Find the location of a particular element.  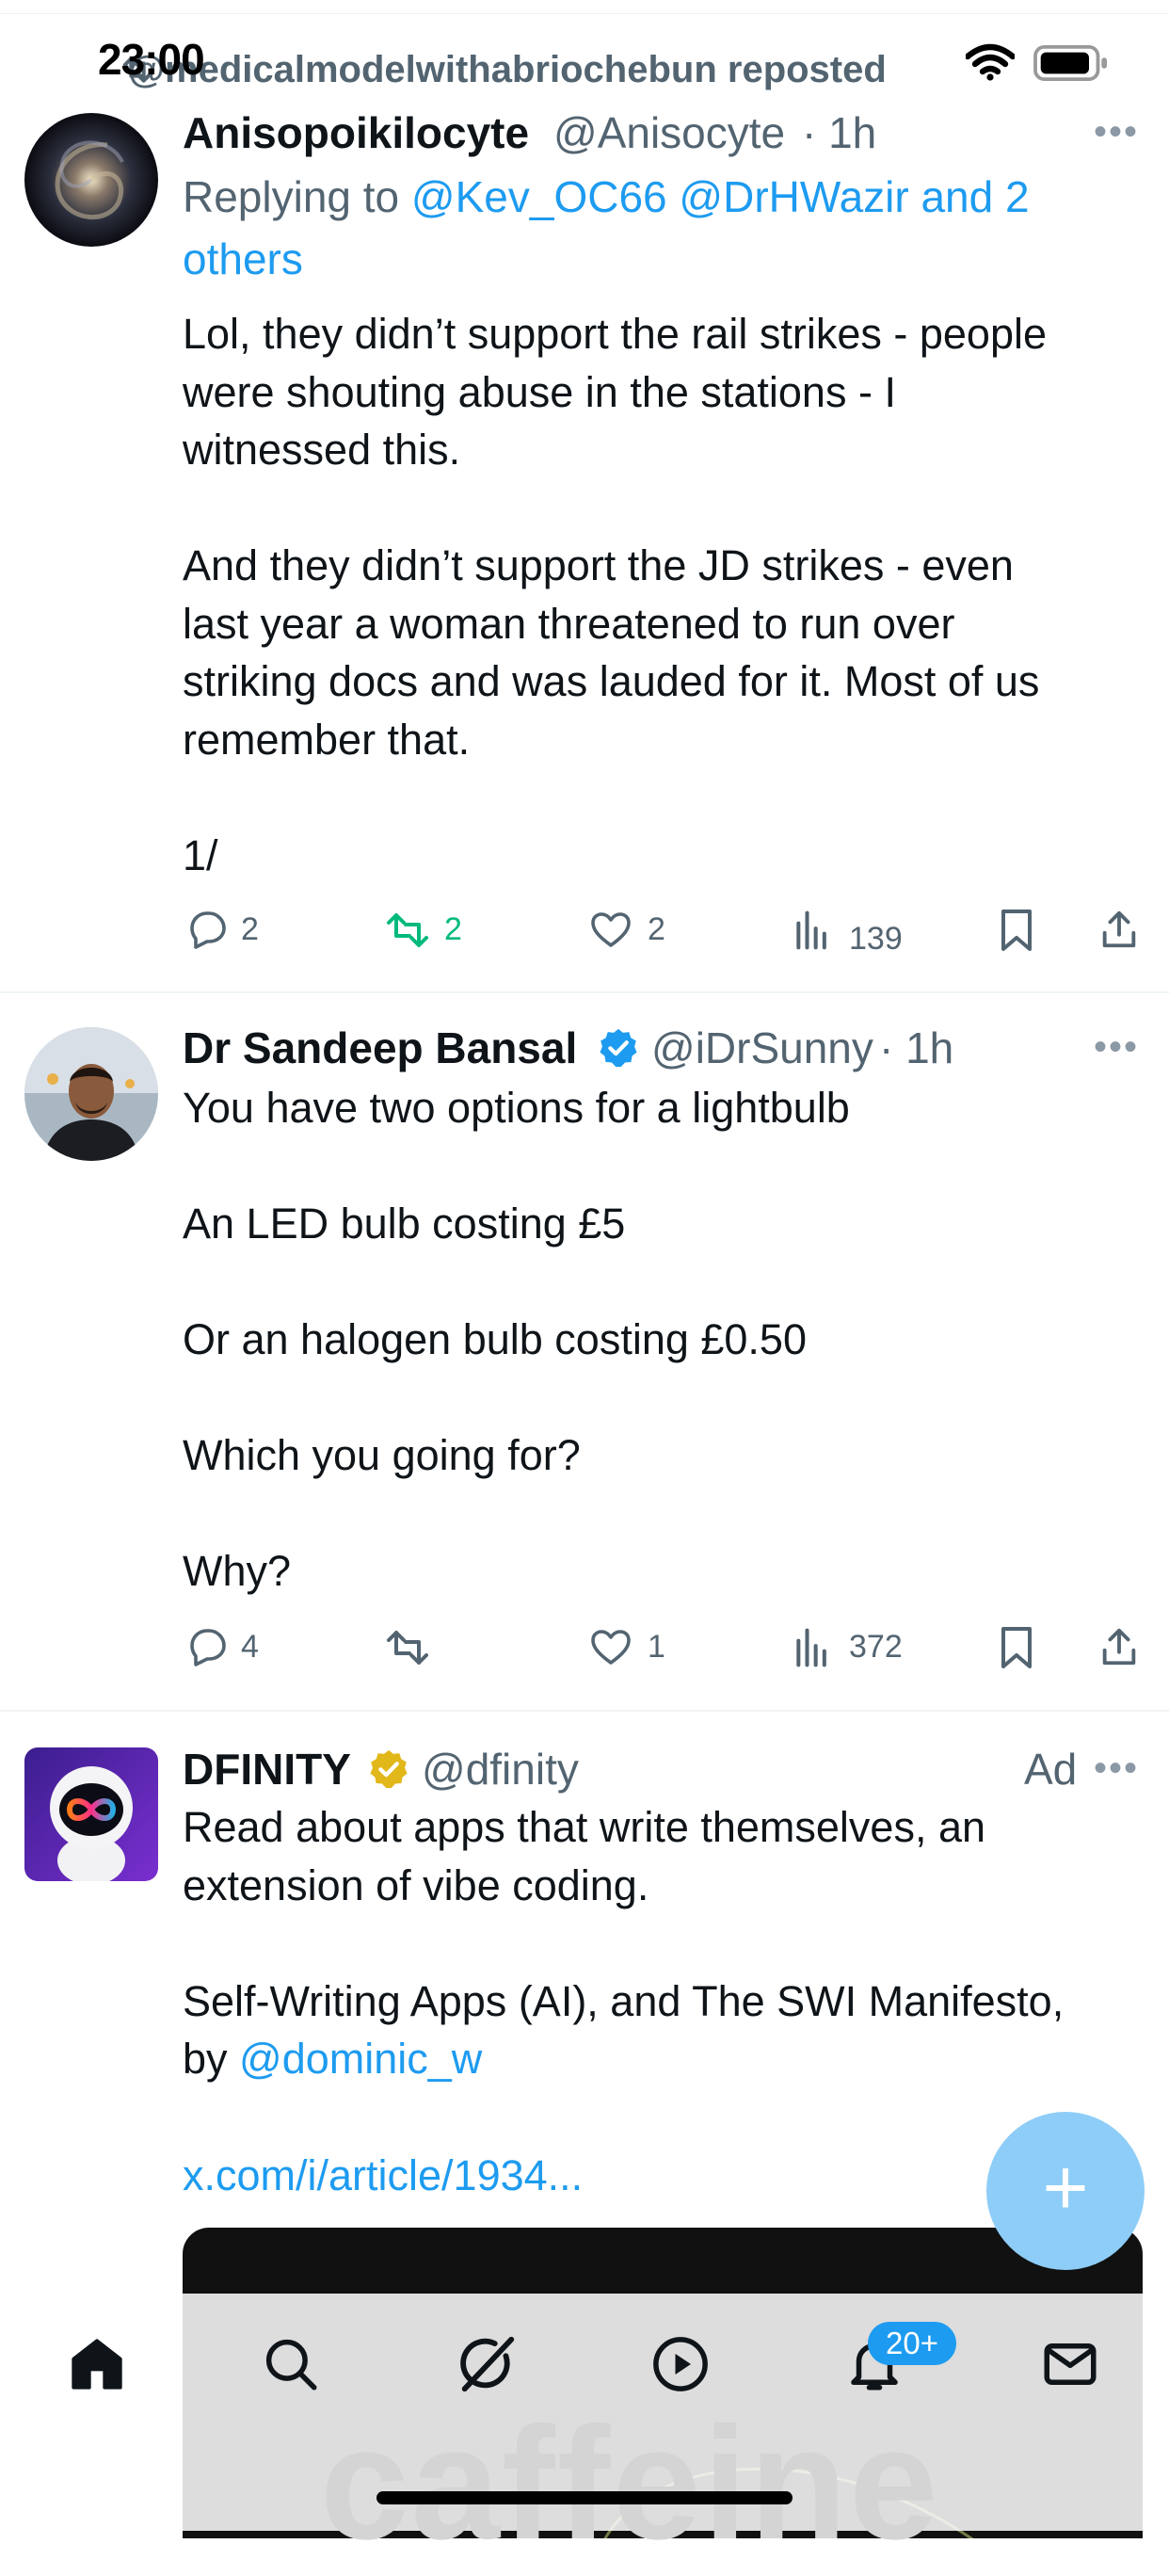

battery-icon is located at coordinates (1070, 63).